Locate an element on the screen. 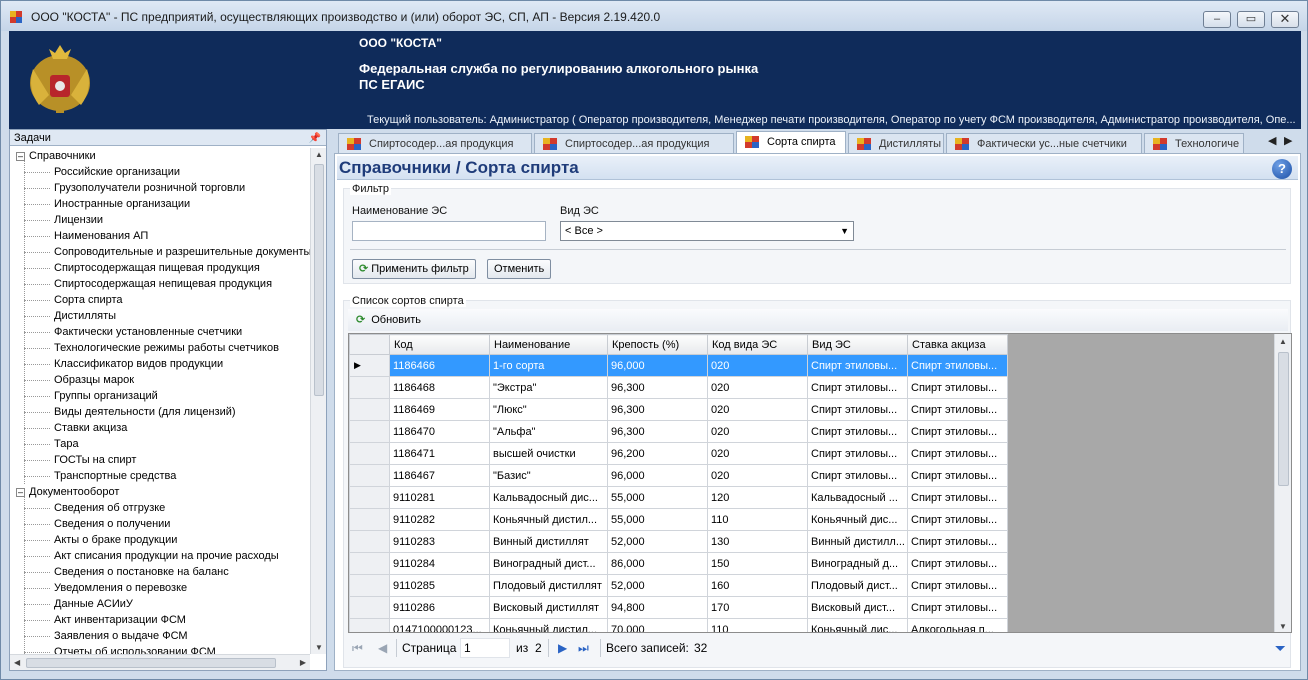  column-header: Код is located at coordinates (439, 344).